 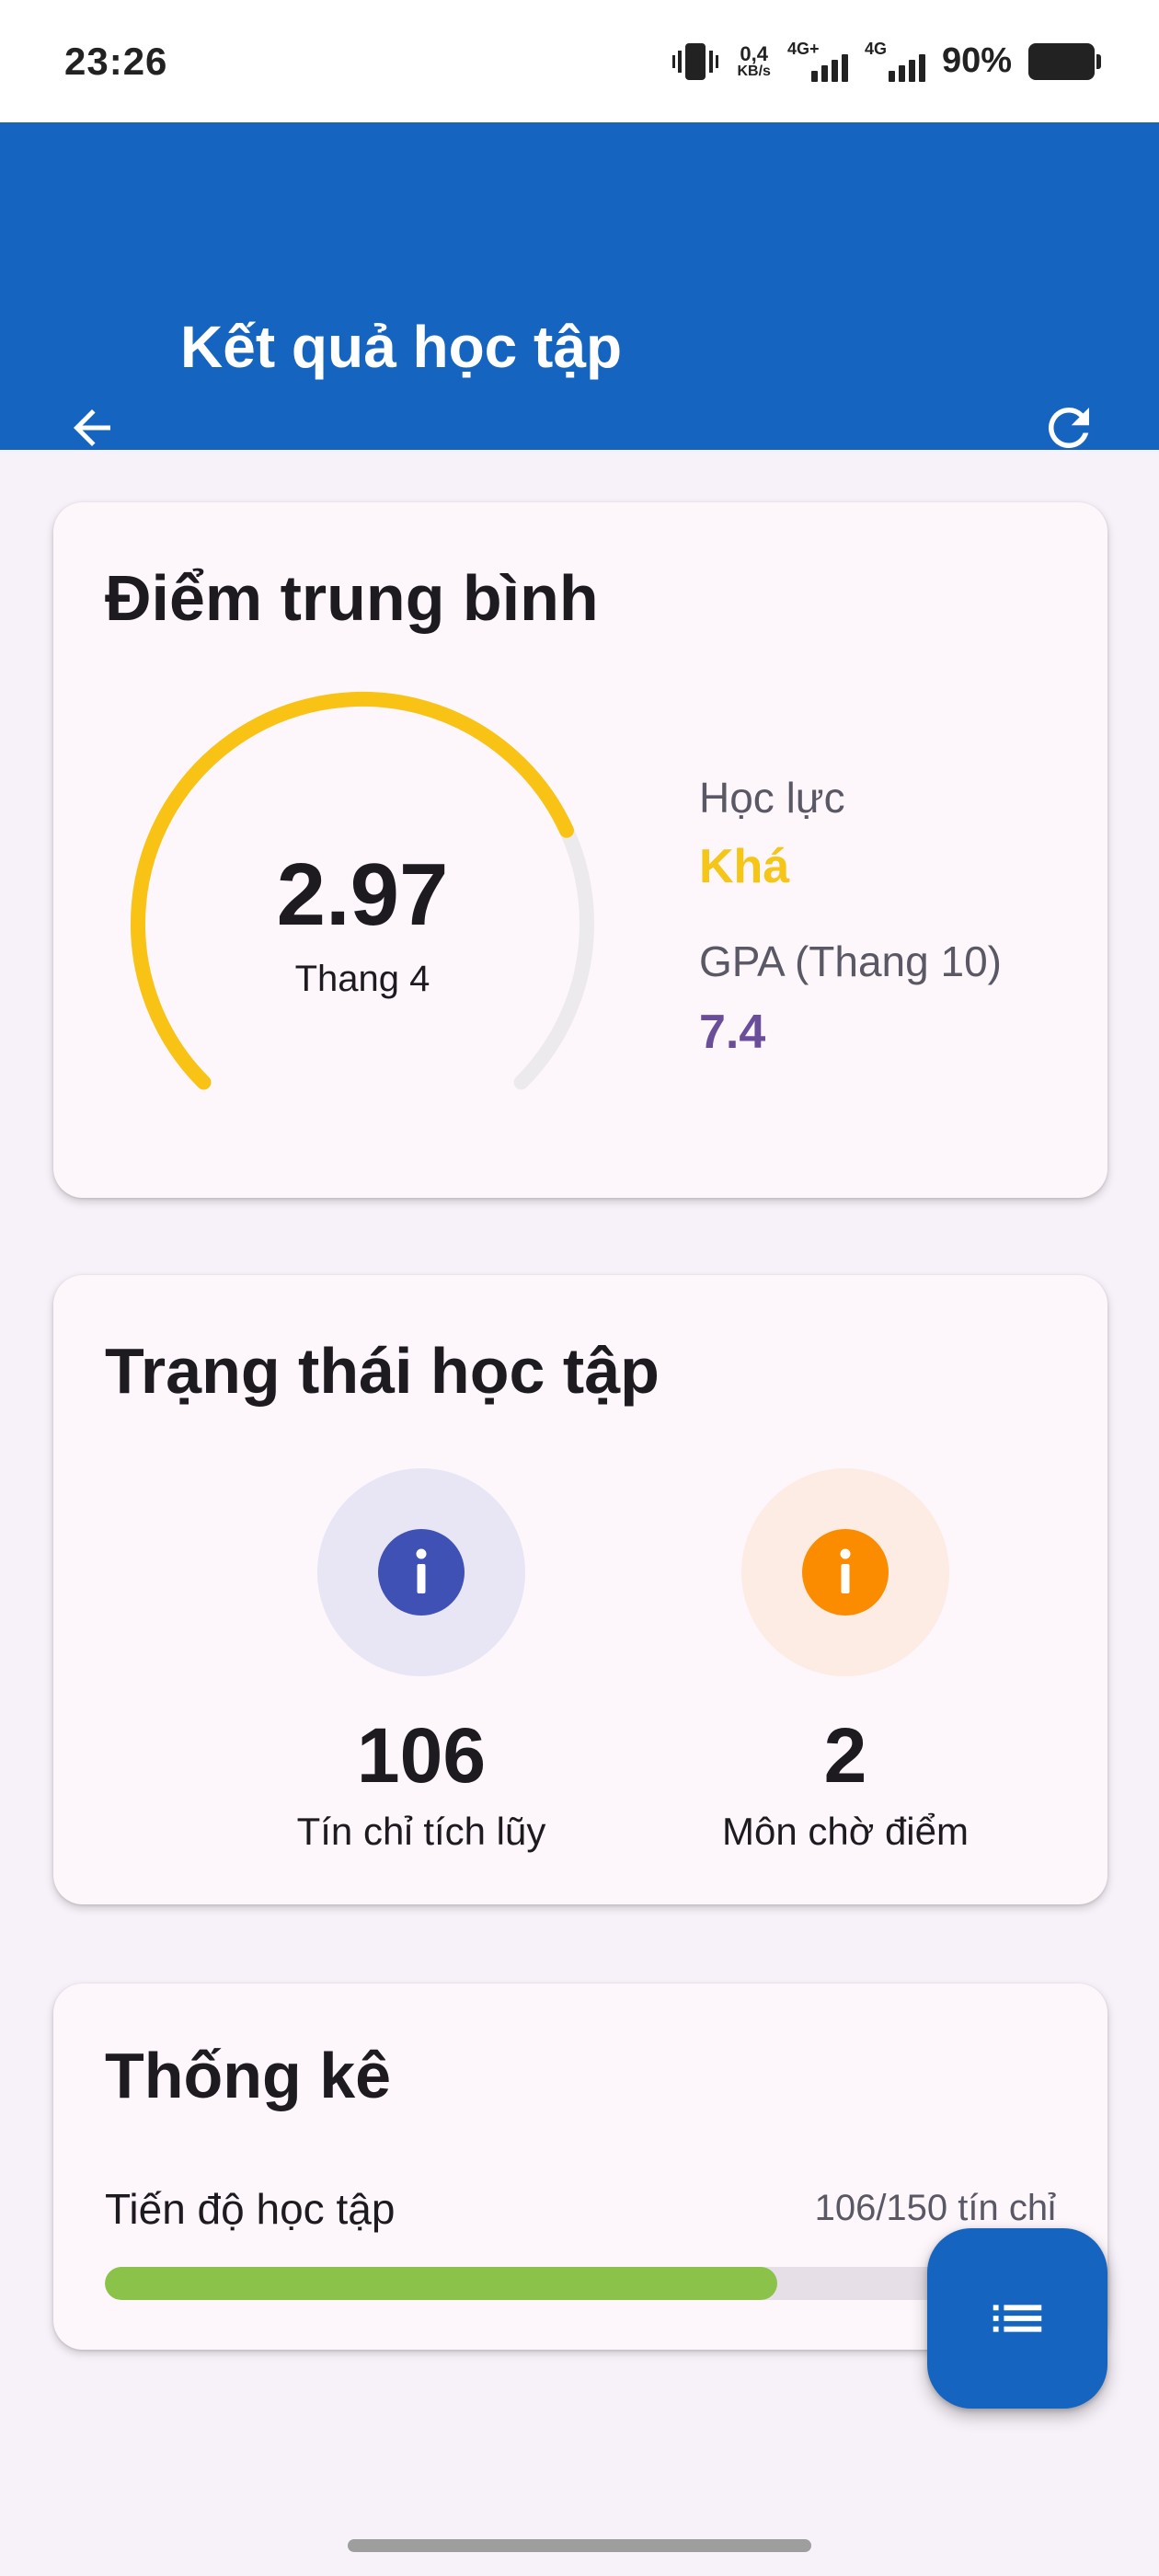 What do you see at coordinates (116, 61) in the screenshot?
I see `status-time: 23:26` at bounding box center [116, 61].